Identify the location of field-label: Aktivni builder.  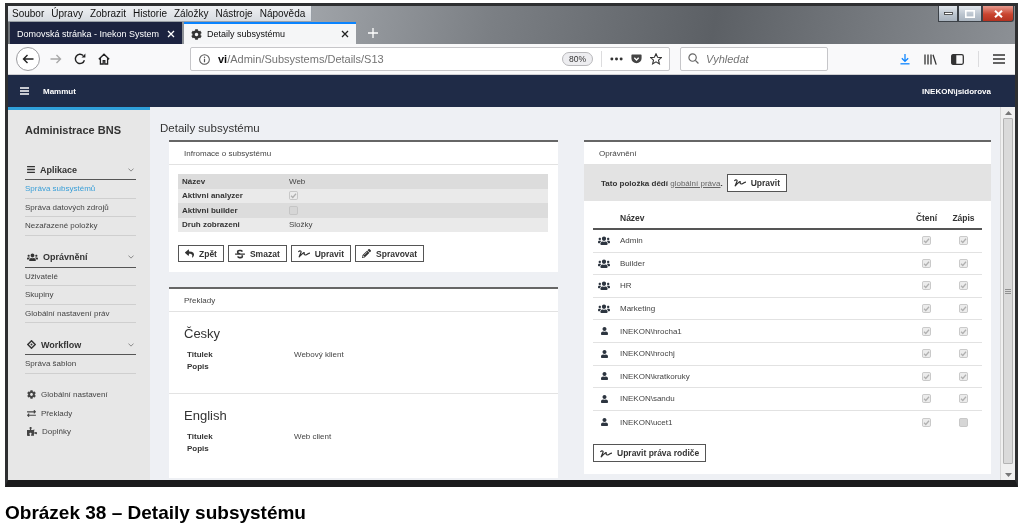
(210, 210).